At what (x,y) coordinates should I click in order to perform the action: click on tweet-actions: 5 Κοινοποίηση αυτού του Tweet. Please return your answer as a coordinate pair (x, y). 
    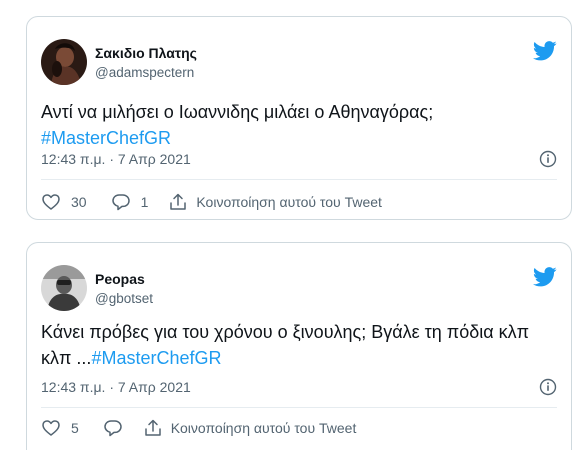
    Looking at the image, I should click on (198, 428).